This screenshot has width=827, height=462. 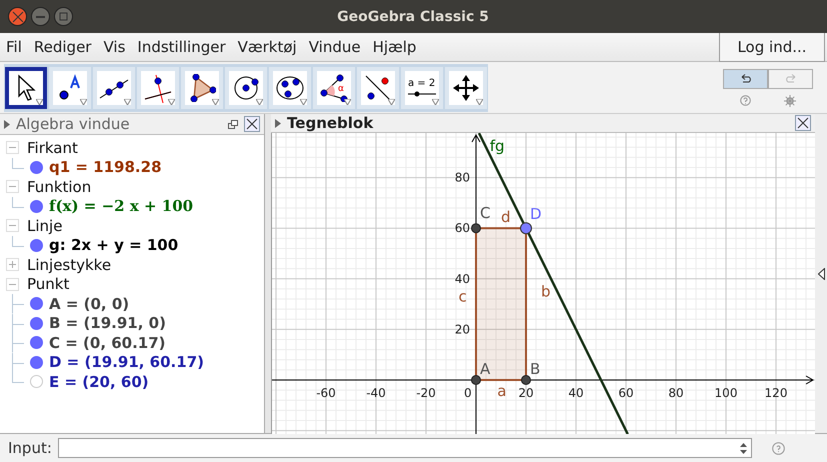 I want to click on menu-item: Indstillinger, so click(x=181, y=47).